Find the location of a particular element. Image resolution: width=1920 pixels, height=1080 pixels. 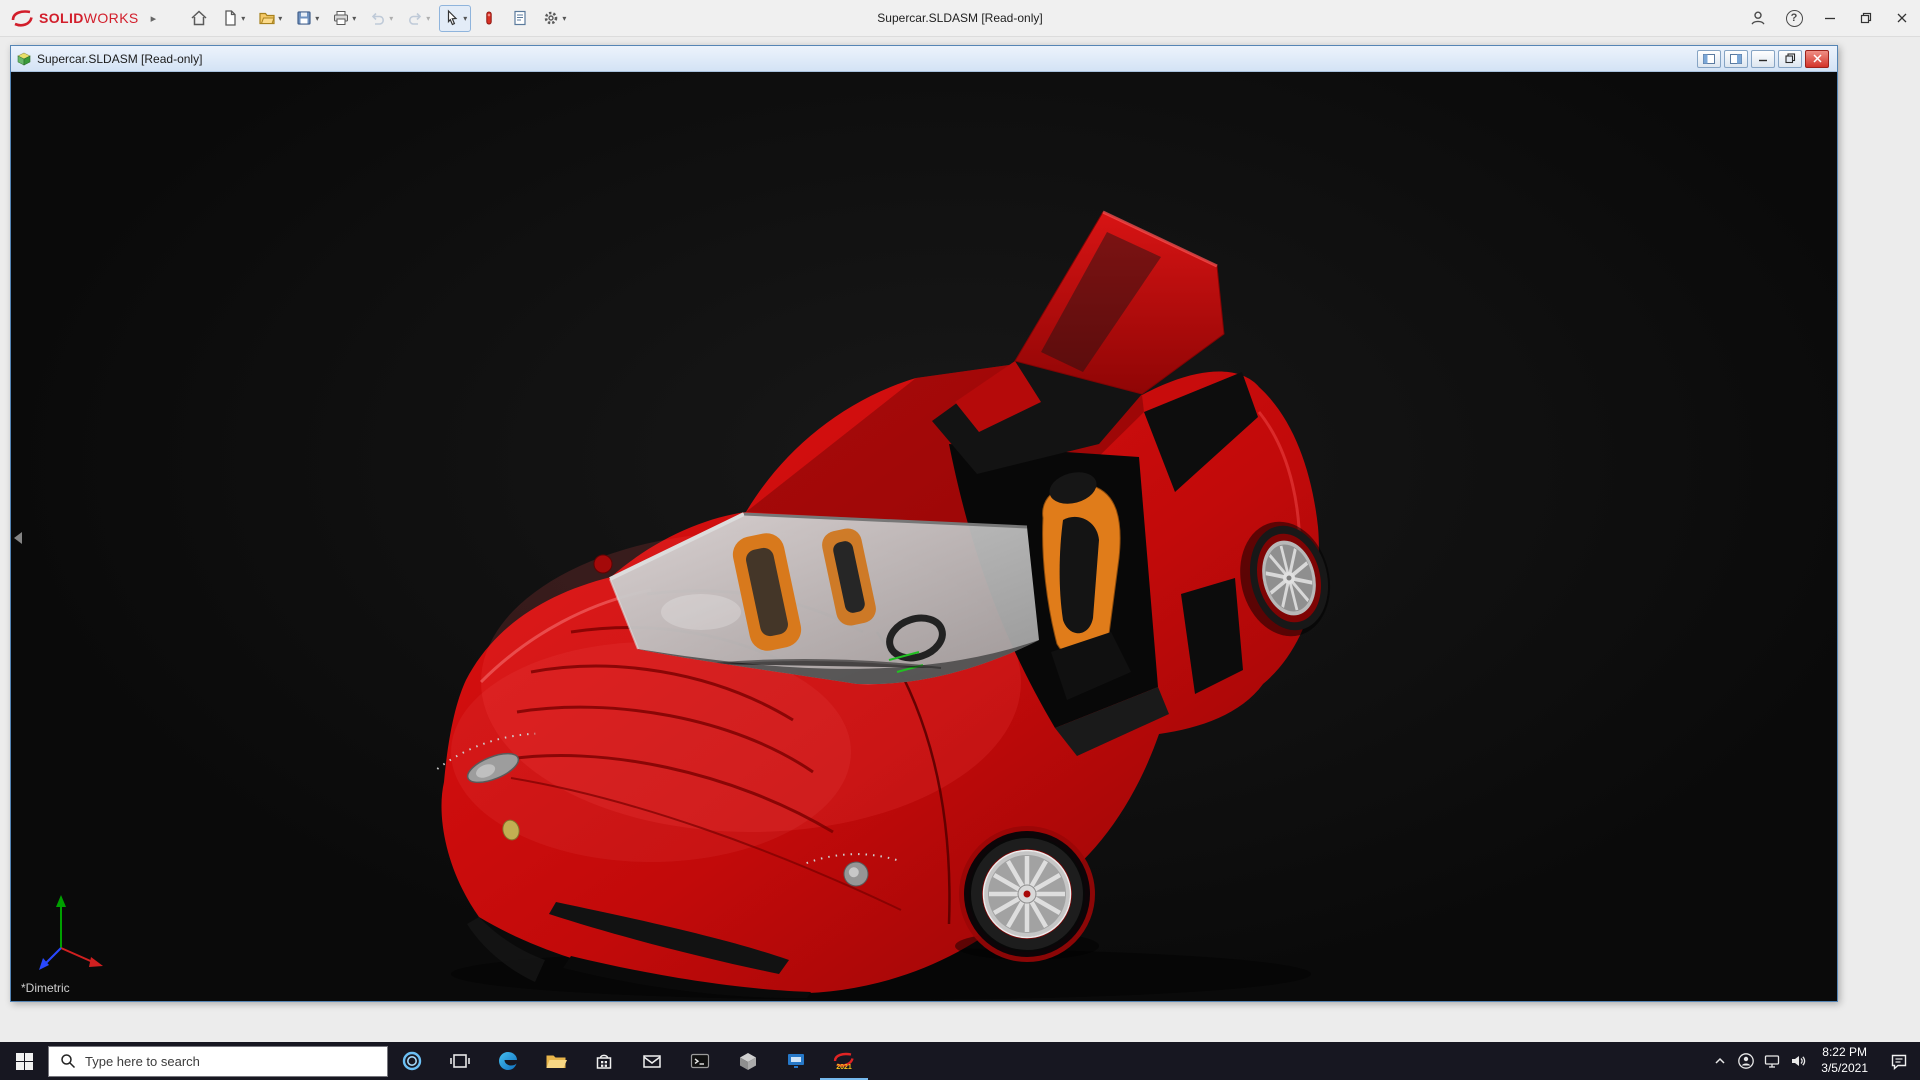

close-icon is located at coordinates (1817, 58).